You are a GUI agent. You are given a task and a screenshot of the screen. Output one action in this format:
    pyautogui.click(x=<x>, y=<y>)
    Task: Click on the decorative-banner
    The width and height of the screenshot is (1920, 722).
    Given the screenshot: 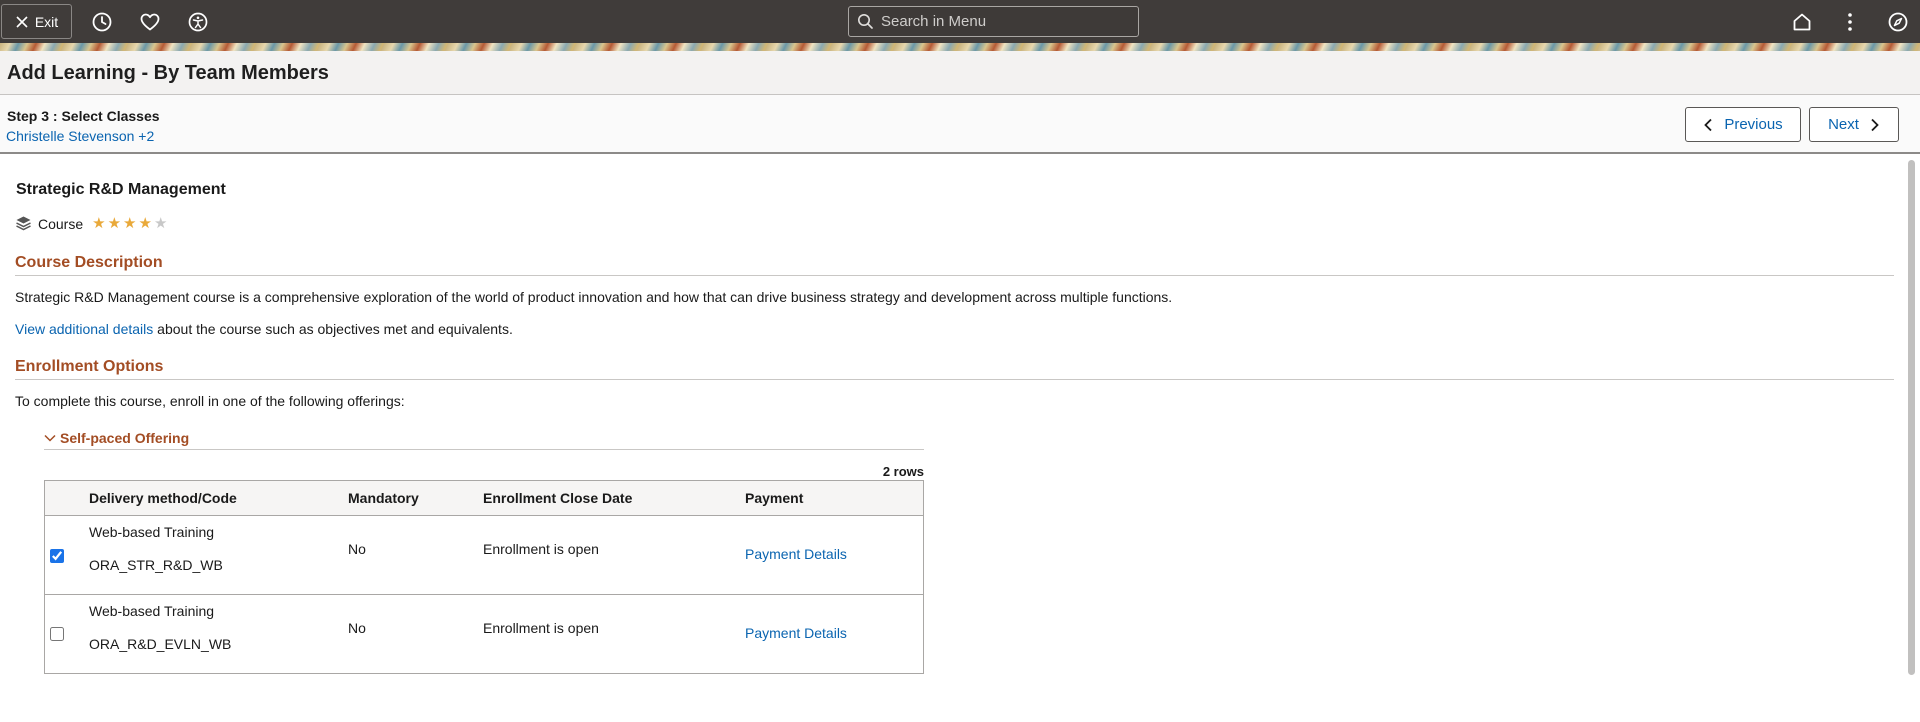 What is the action you would take?
    pyautogui.click(x=960, y=47)
    